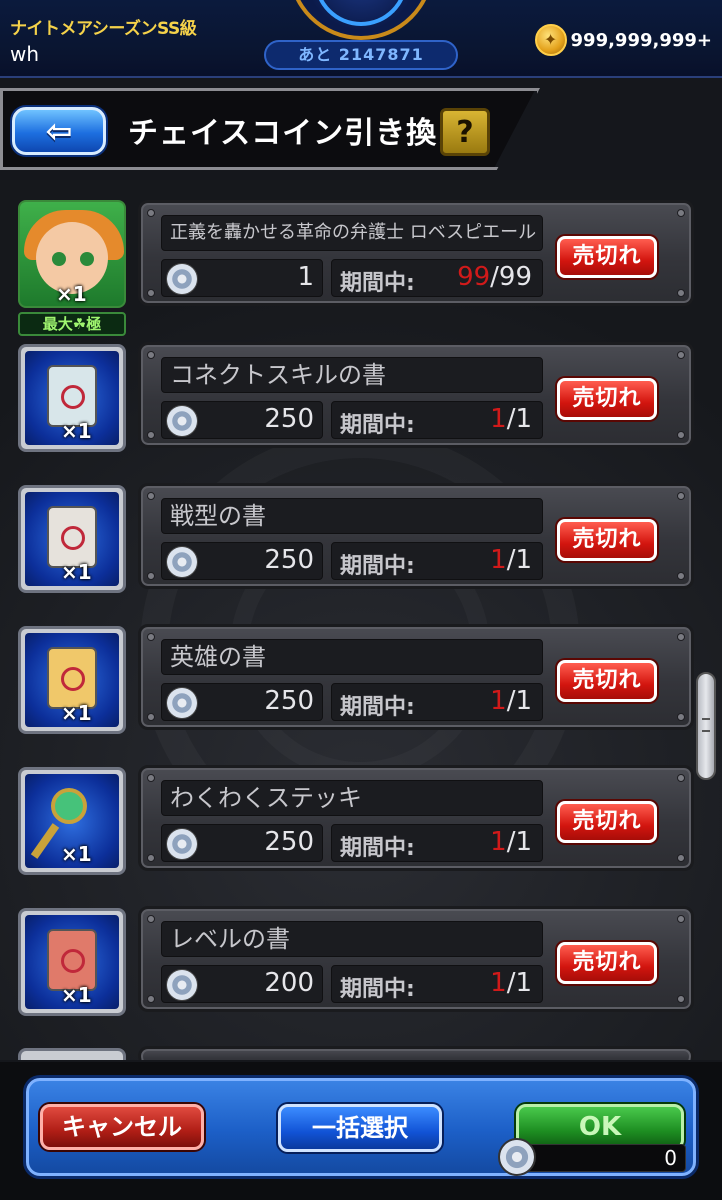  What do you see at coordinates (298, 133) in the screenshot?
I see `page-title: チェイスコイン引き換え` at bounding box center [298, 133].